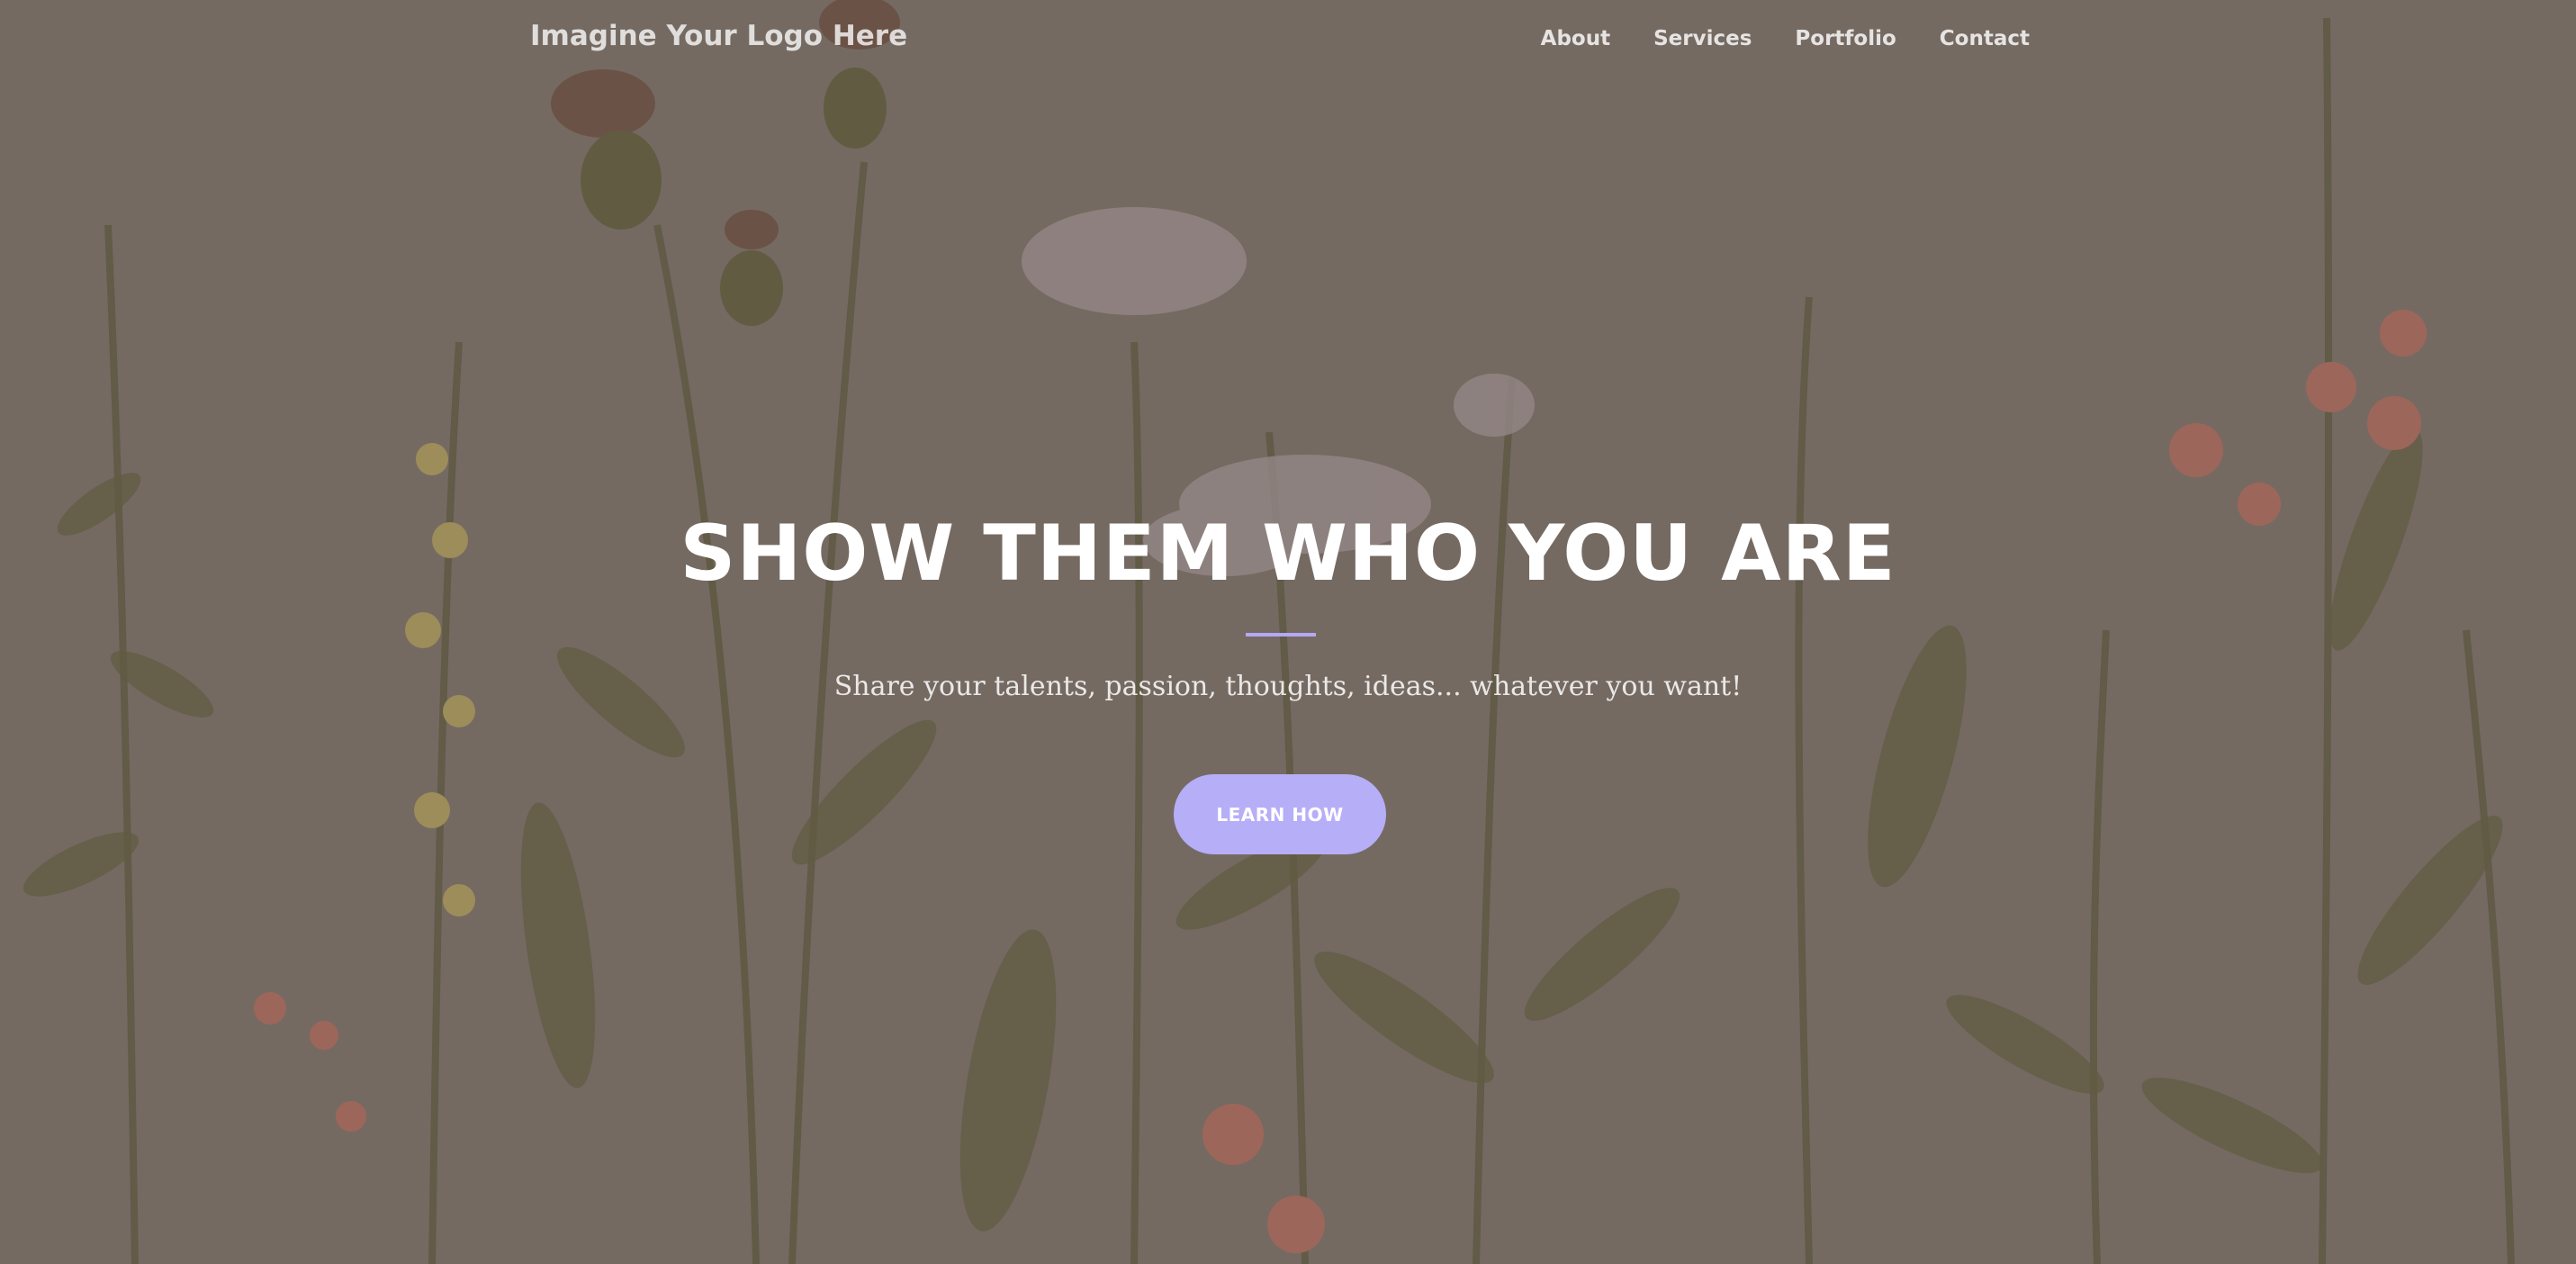  I want to click on title-divider, so click(1281, 635).